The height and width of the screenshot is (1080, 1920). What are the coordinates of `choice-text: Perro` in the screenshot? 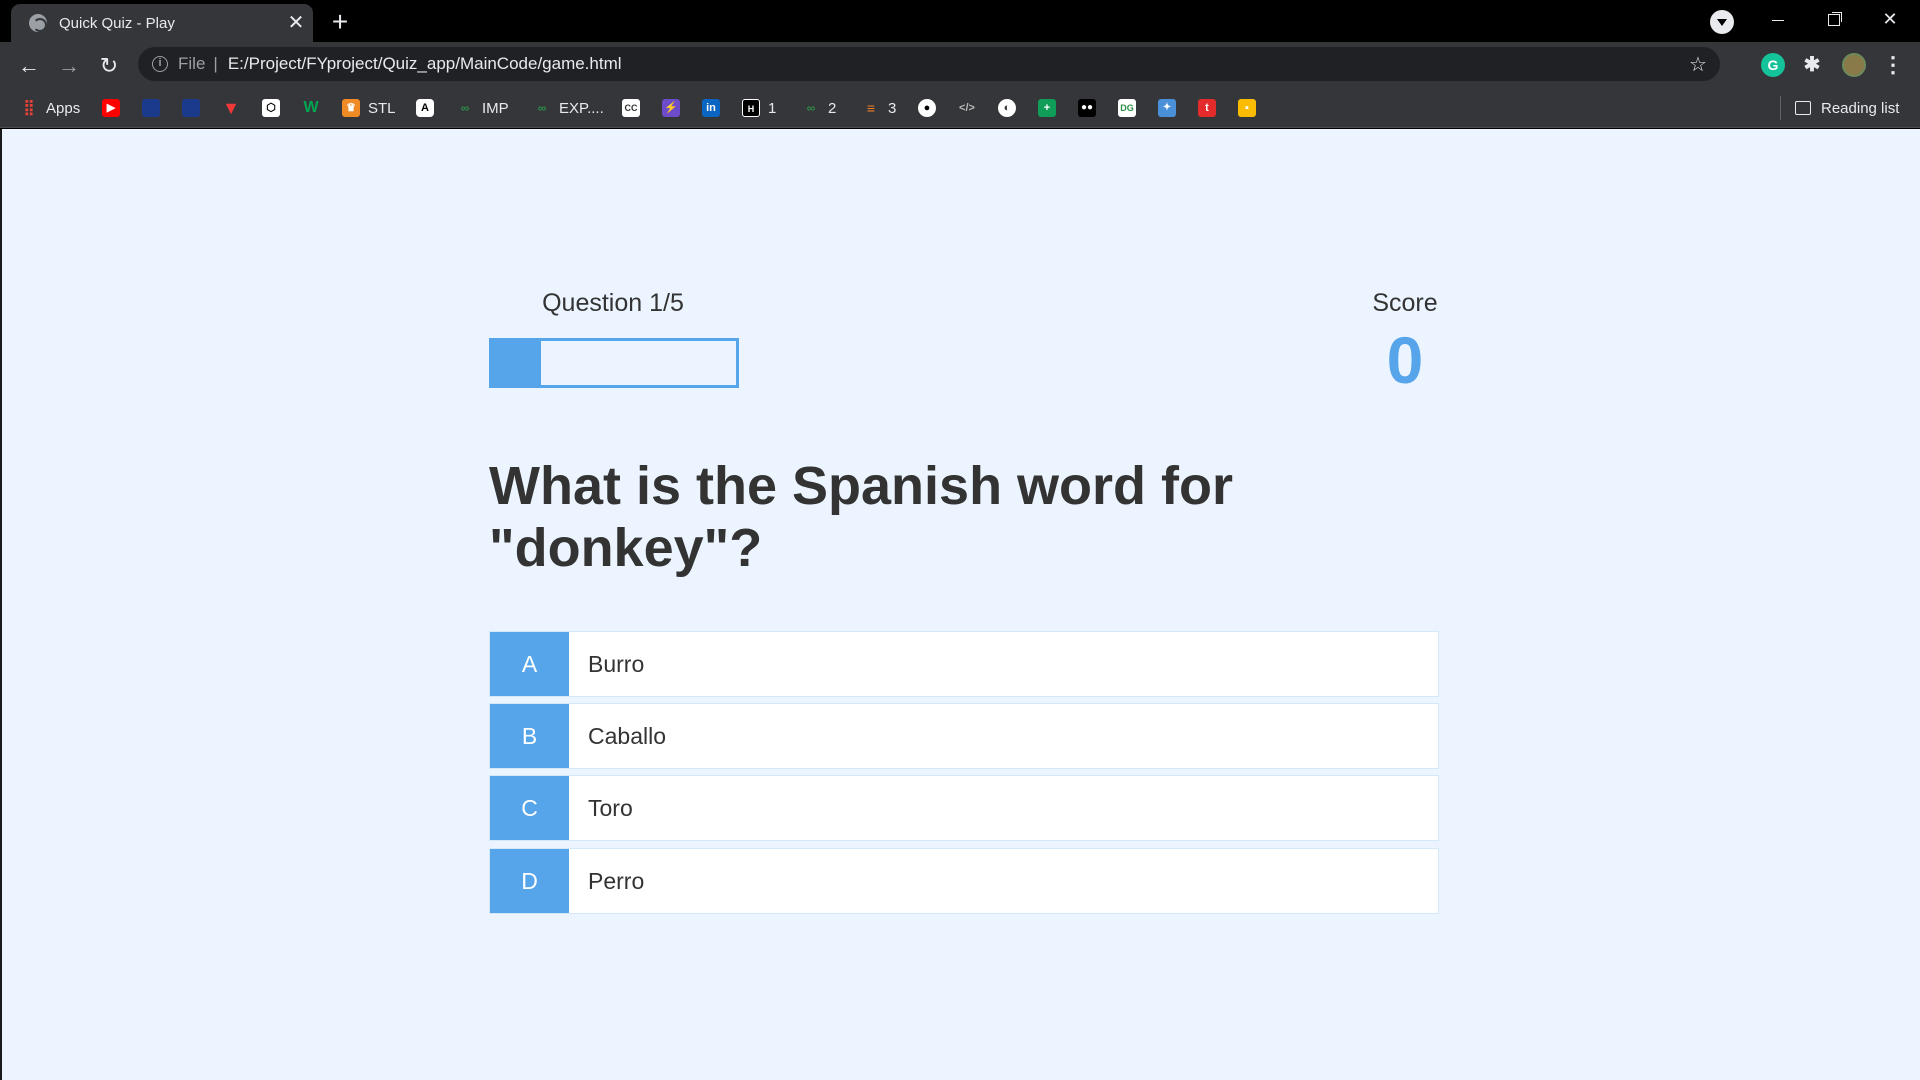 It's located at (616, 880).